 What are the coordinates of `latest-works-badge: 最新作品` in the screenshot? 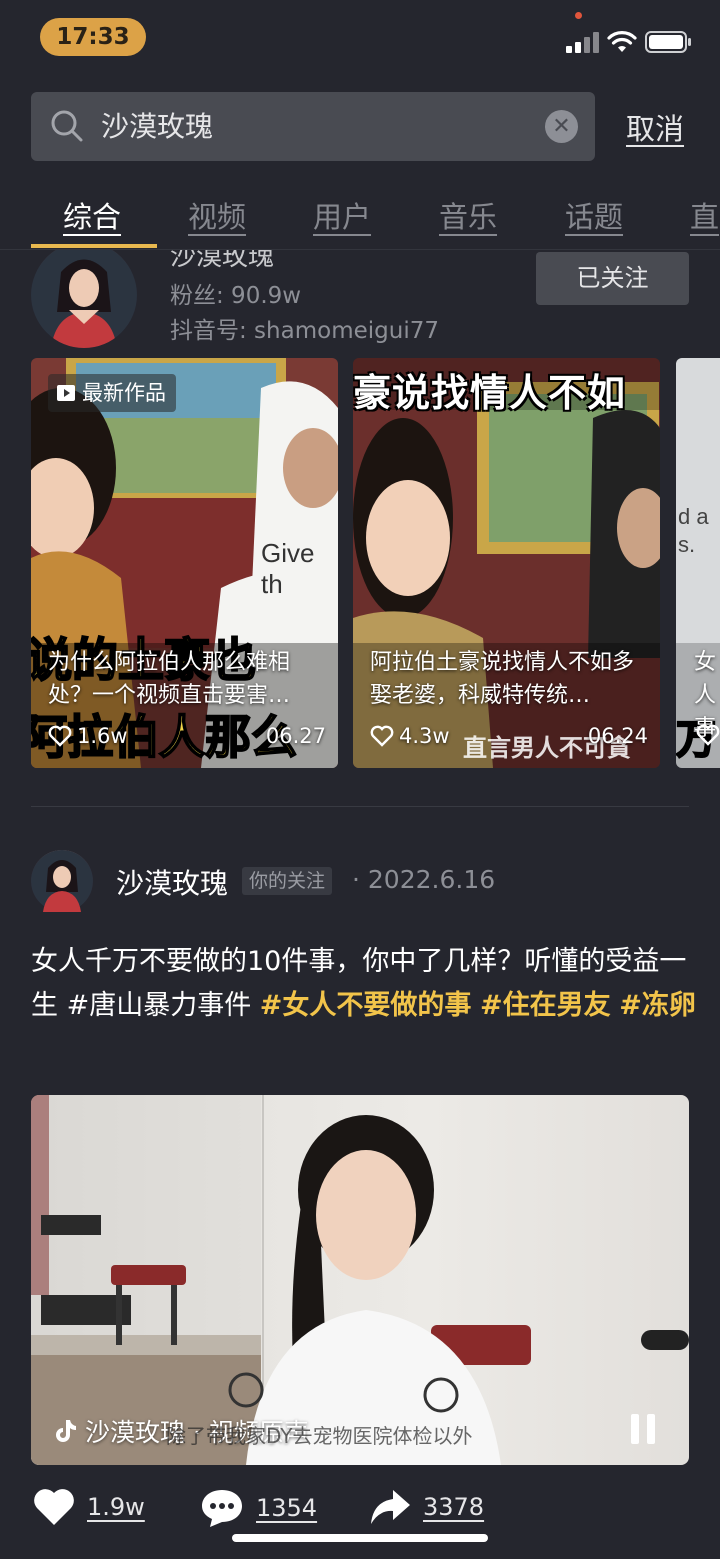 It's located at (112, 393).